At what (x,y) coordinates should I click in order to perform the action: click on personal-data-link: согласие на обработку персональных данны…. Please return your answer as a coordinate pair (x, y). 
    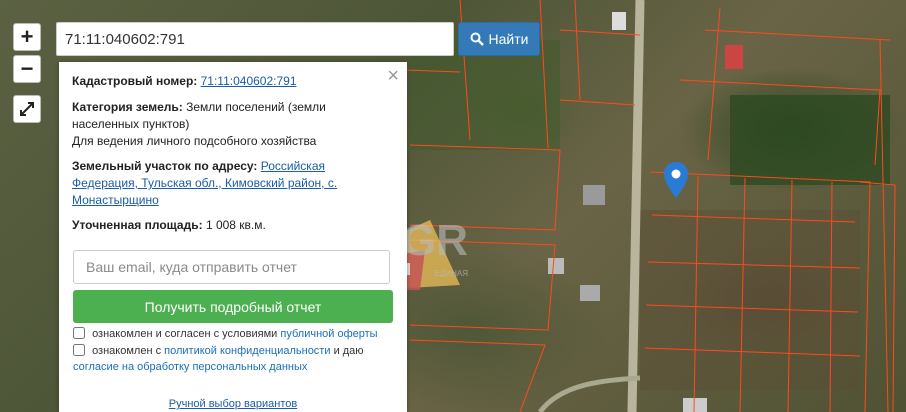
    Looking at the image, I should click on (190, 367).